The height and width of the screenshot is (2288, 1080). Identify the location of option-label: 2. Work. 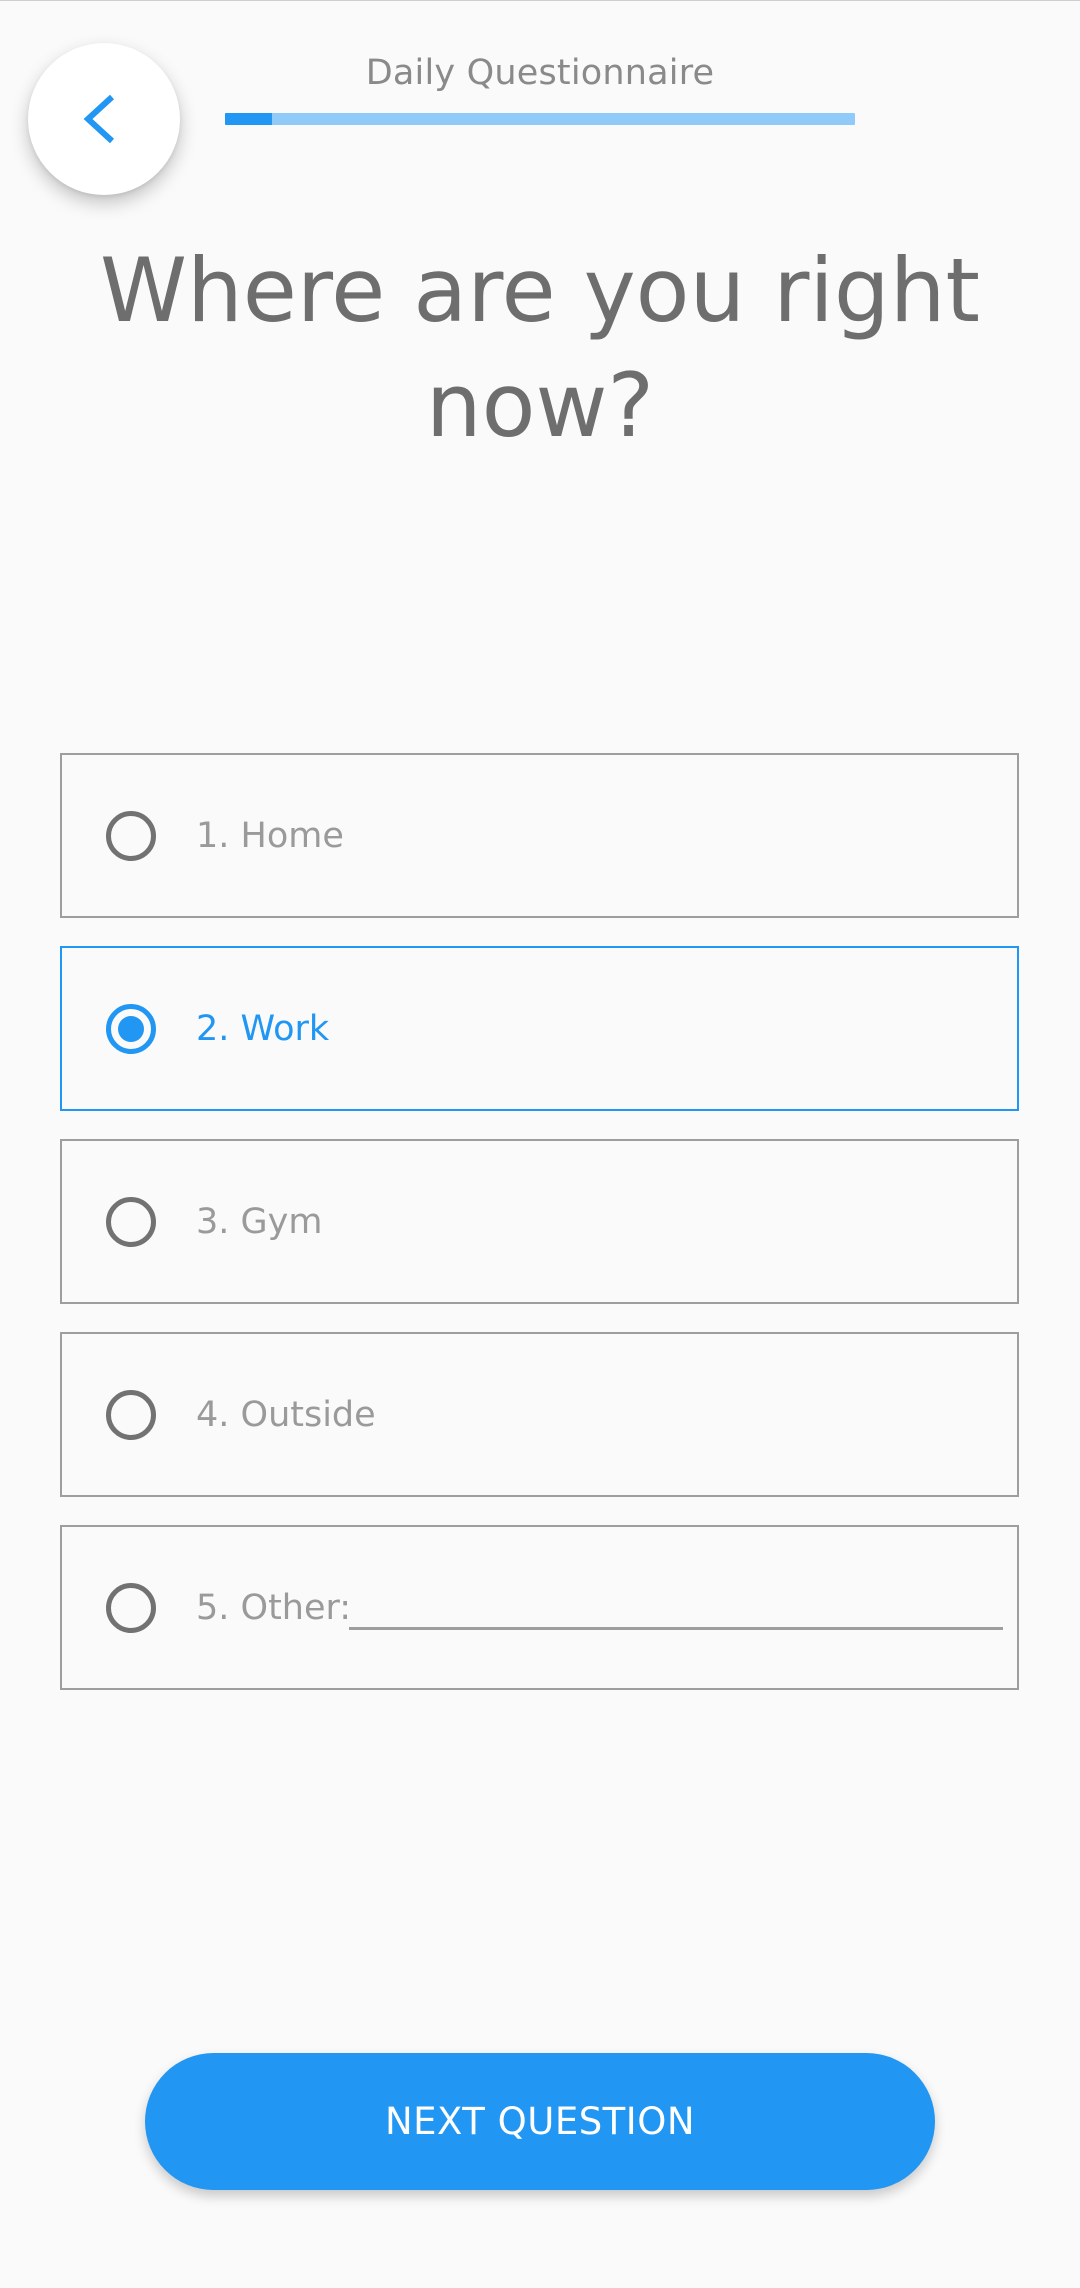
(263, 1028).